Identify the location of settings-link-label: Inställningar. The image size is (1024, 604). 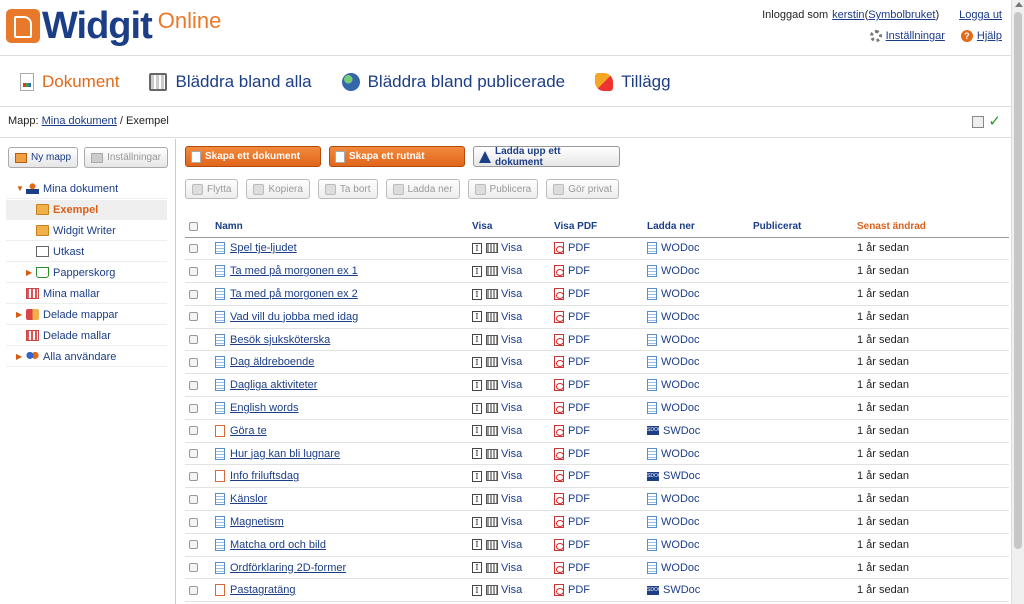
(915, 36).